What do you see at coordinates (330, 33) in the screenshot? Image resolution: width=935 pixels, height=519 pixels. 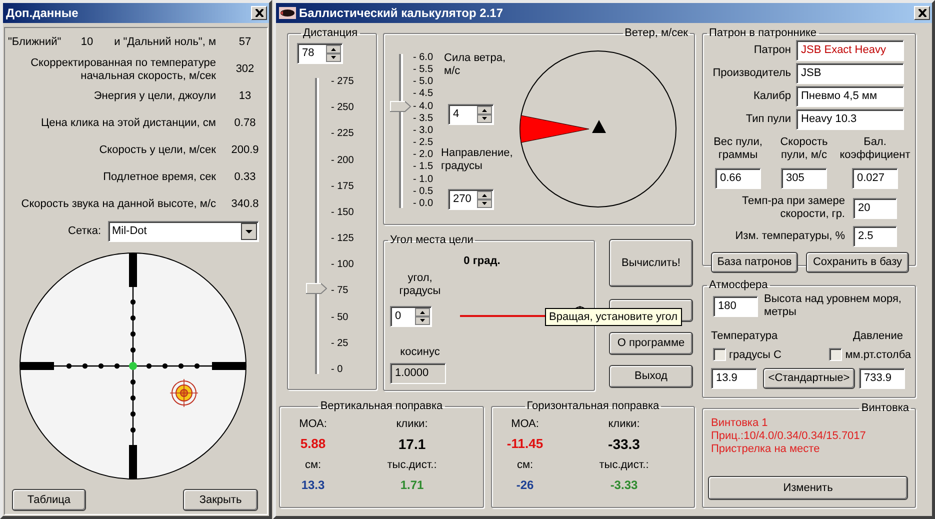 I see `group-title: Дистанция` at bounding box center [330, 33].